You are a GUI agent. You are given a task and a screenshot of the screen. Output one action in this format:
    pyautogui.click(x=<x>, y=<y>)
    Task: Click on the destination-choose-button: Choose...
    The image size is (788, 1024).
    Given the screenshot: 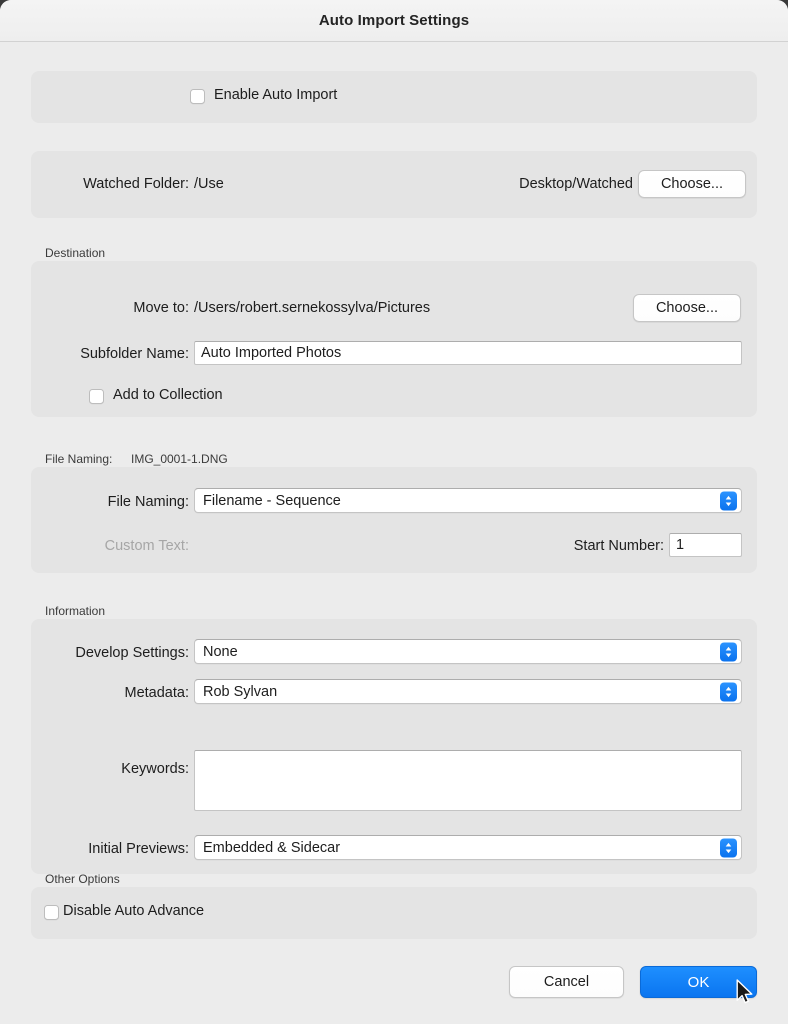 What is the action you would take?
    pyautogui.click(x=687, y=308)
    